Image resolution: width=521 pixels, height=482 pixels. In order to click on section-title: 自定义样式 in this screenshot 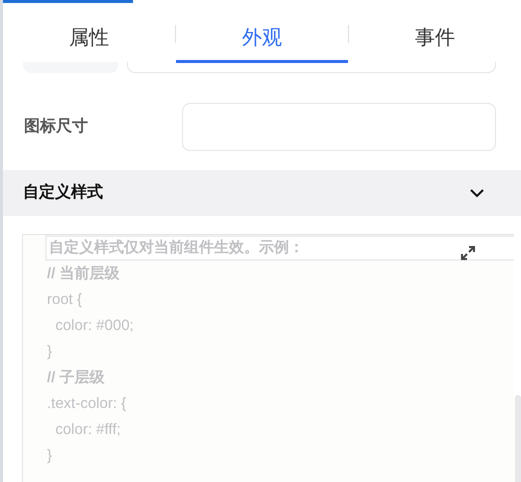, I will do `click(63, 192)`.